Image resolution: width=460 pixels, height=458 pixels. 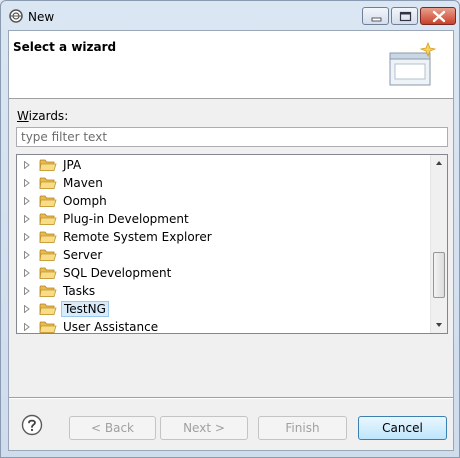 I want to click on tree-item-label: Oomph, so click(x=85, y=201).